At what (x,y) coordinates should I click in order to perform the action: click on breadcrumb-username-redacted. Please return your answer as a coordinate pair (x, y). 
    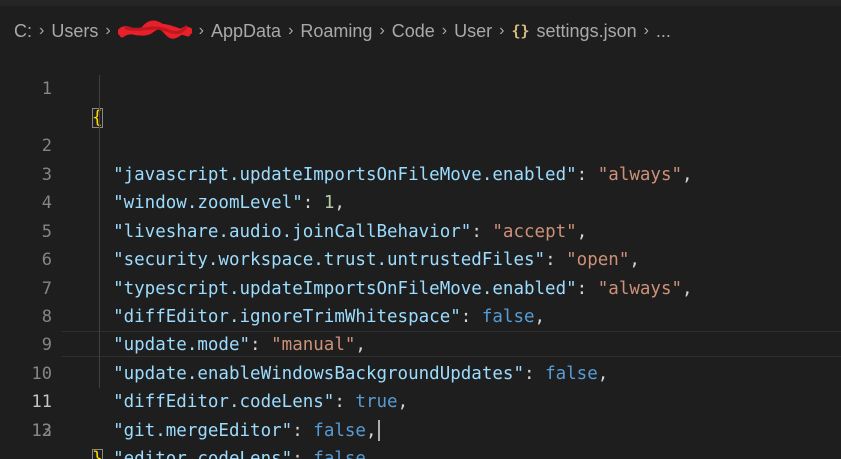
    Looking at the image, I should click on (154, 31).